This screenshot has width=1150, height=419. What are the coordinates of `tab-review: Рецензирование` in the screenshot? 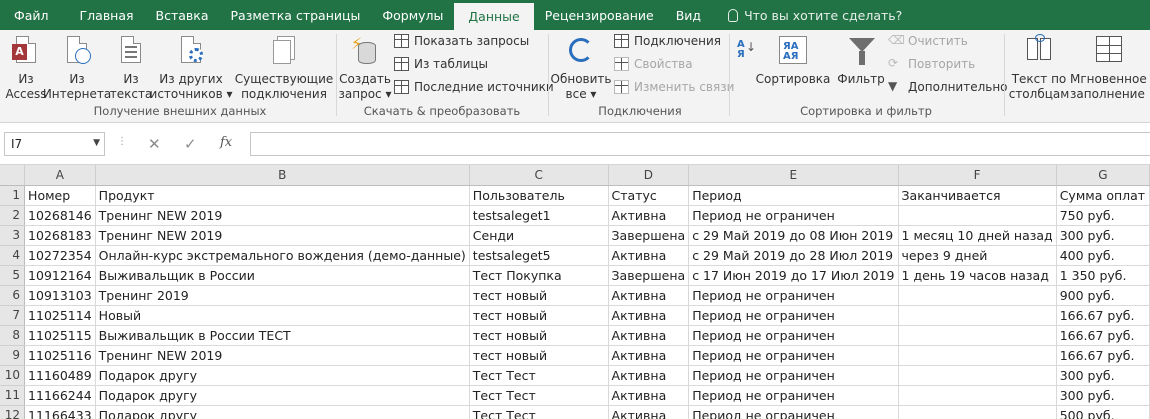 It's located at (599, 15).